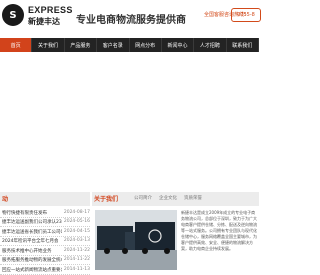  I want to click on news-item-title: 服务拓服务推动物的发展全统本客户, so click(32, 260).